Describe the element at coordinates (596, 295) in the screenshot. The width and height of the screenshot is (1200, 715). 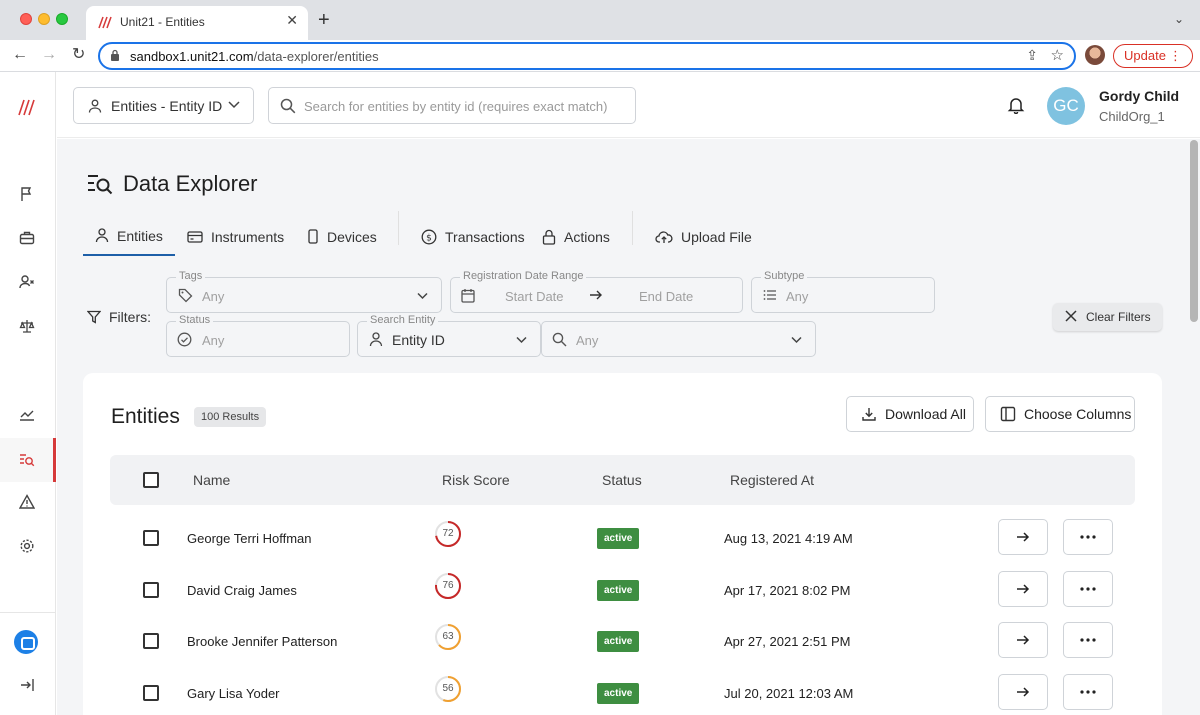
I see `arrow-right-icon` at that location.